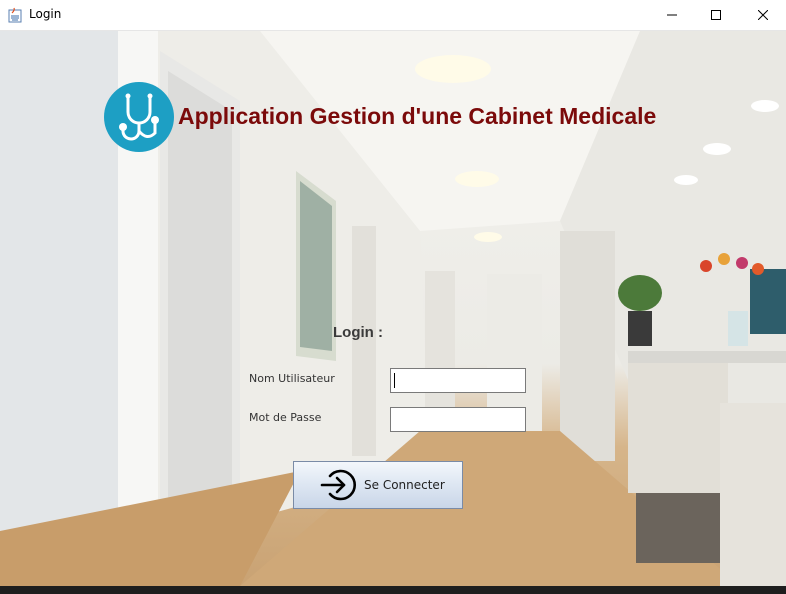 The image size is (786, 594). I want to click on maximize-icon, so click(716, 15).